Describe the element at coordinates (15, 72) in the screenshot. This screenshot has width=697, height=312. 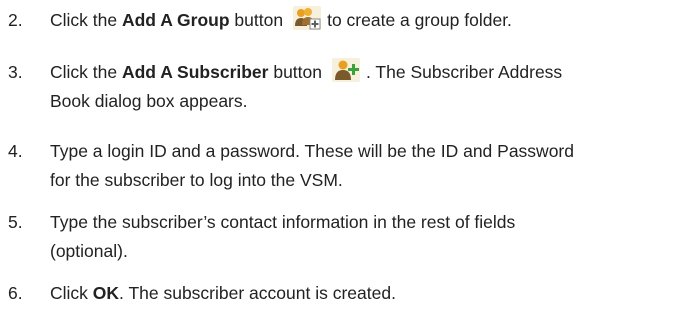
I see `step-number: 3.` at that location.